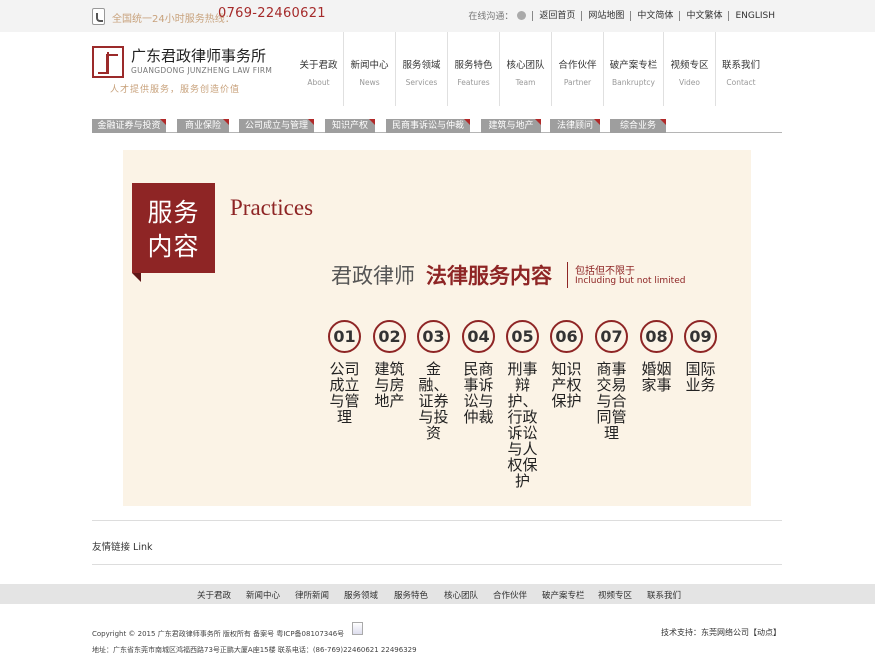  Describe the element at coordinates (658, 356) in the screenshot. I see `service-item: 08 婚姻家事` at that location.